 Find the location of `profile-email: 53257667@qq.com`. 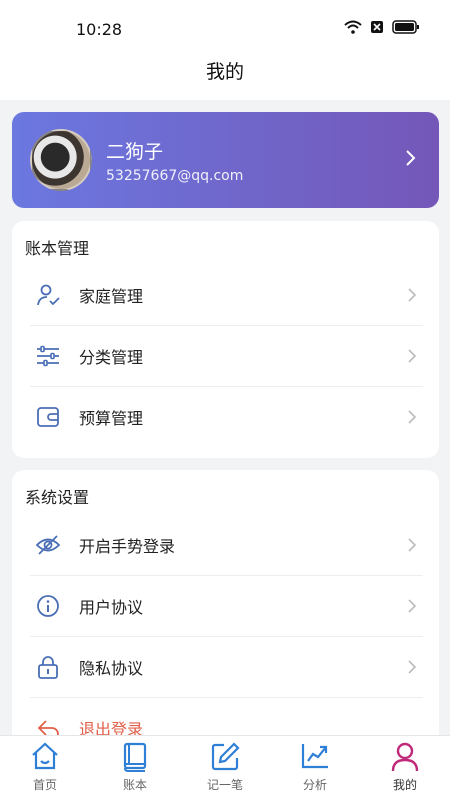

profile-email: 53257667@qq.com is located at coordinates (175, 175).